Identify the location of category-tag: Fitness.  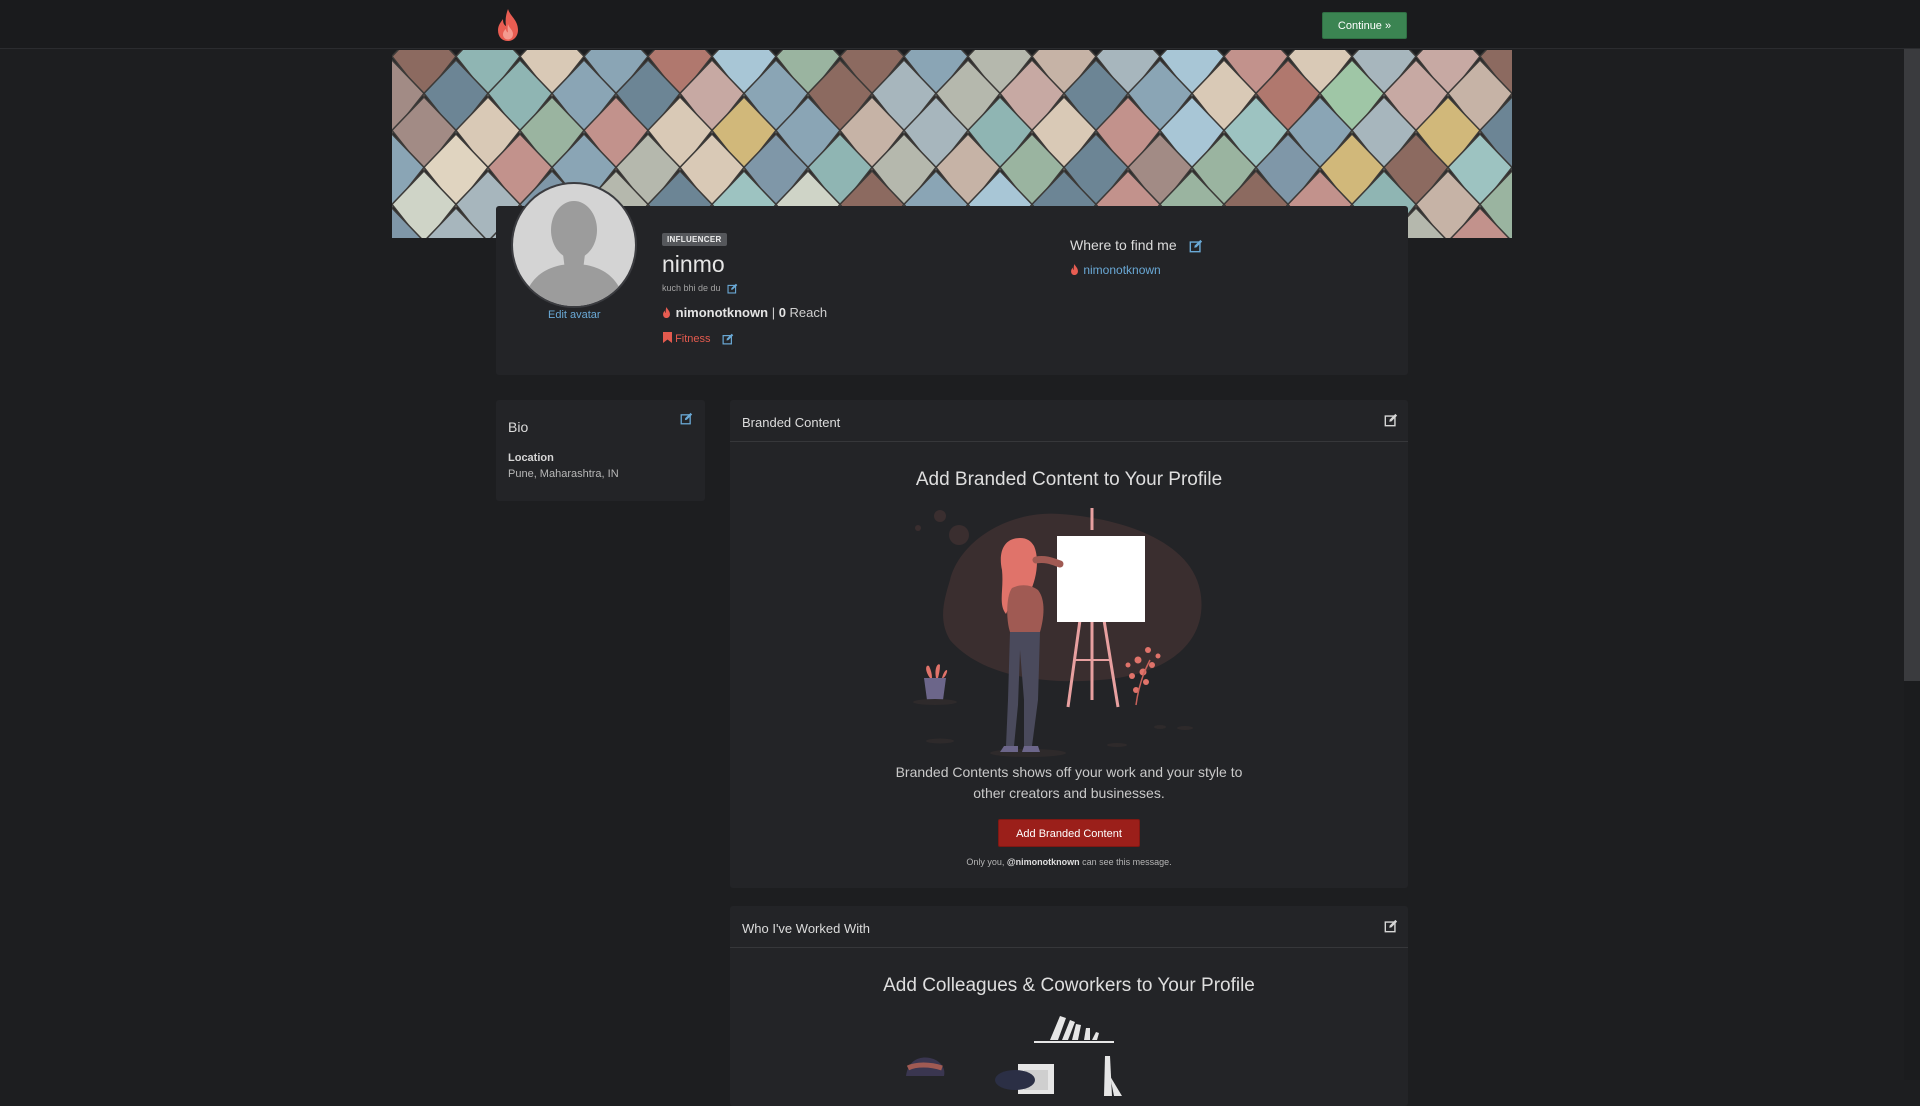
(692, 339).